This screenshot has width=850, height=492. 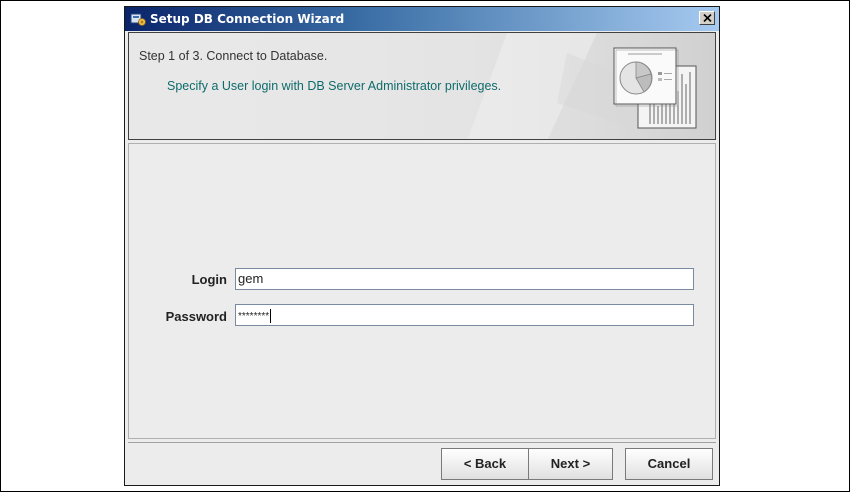 What do you see at coordinates (196, 316) in the screenshot?
I see `password-label: Password` at bounding box center [196, 316].